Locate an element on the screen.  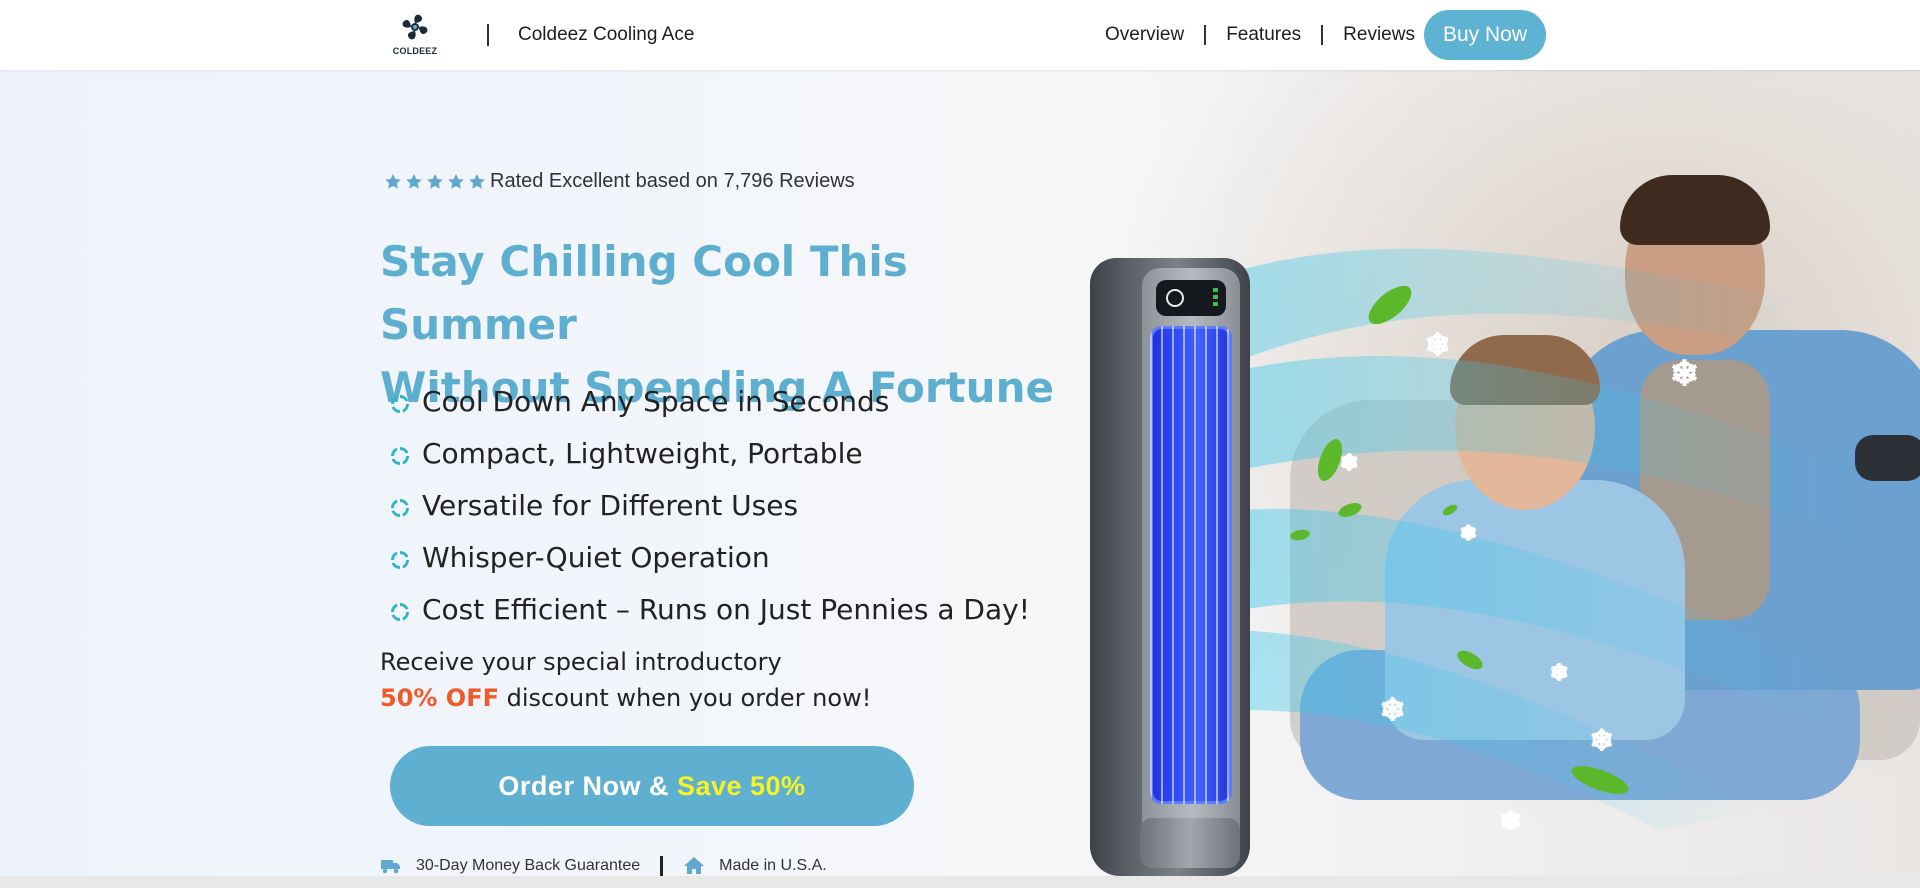
feature-item: Versatile for Different Uses is located at coordinates (709, 505).